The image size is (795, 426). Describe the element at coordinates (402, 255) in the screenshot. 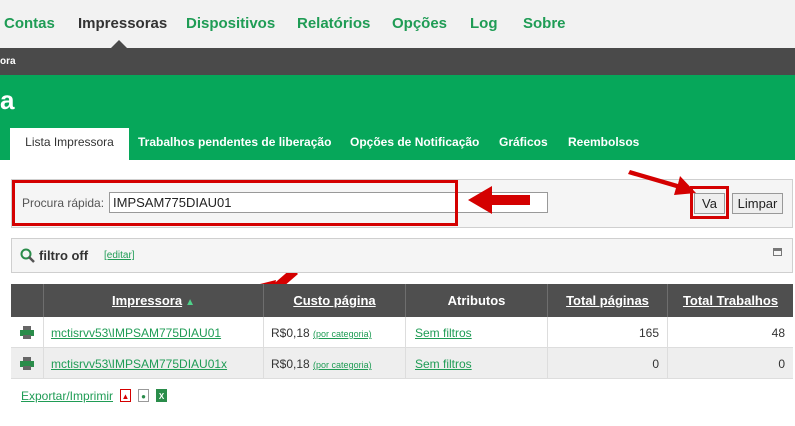

I see `filter-panel: filtro off [editar]` at that location.